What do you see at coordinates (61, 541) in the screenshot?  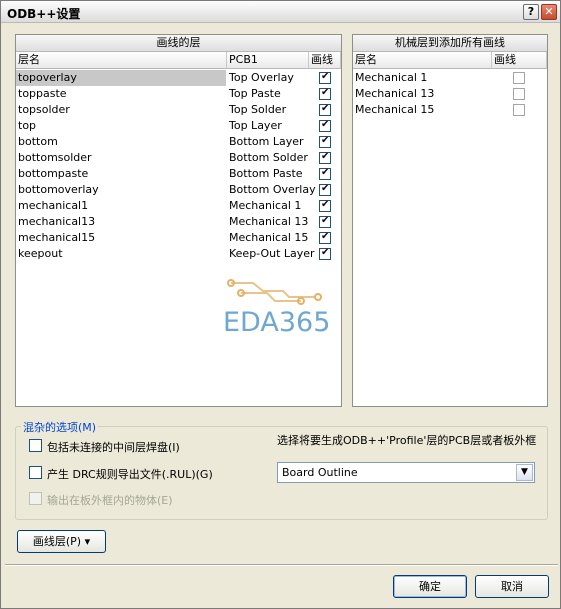 I see `draw-layers-button: 画线层(P) ▾` at bounding box center [61, 541].